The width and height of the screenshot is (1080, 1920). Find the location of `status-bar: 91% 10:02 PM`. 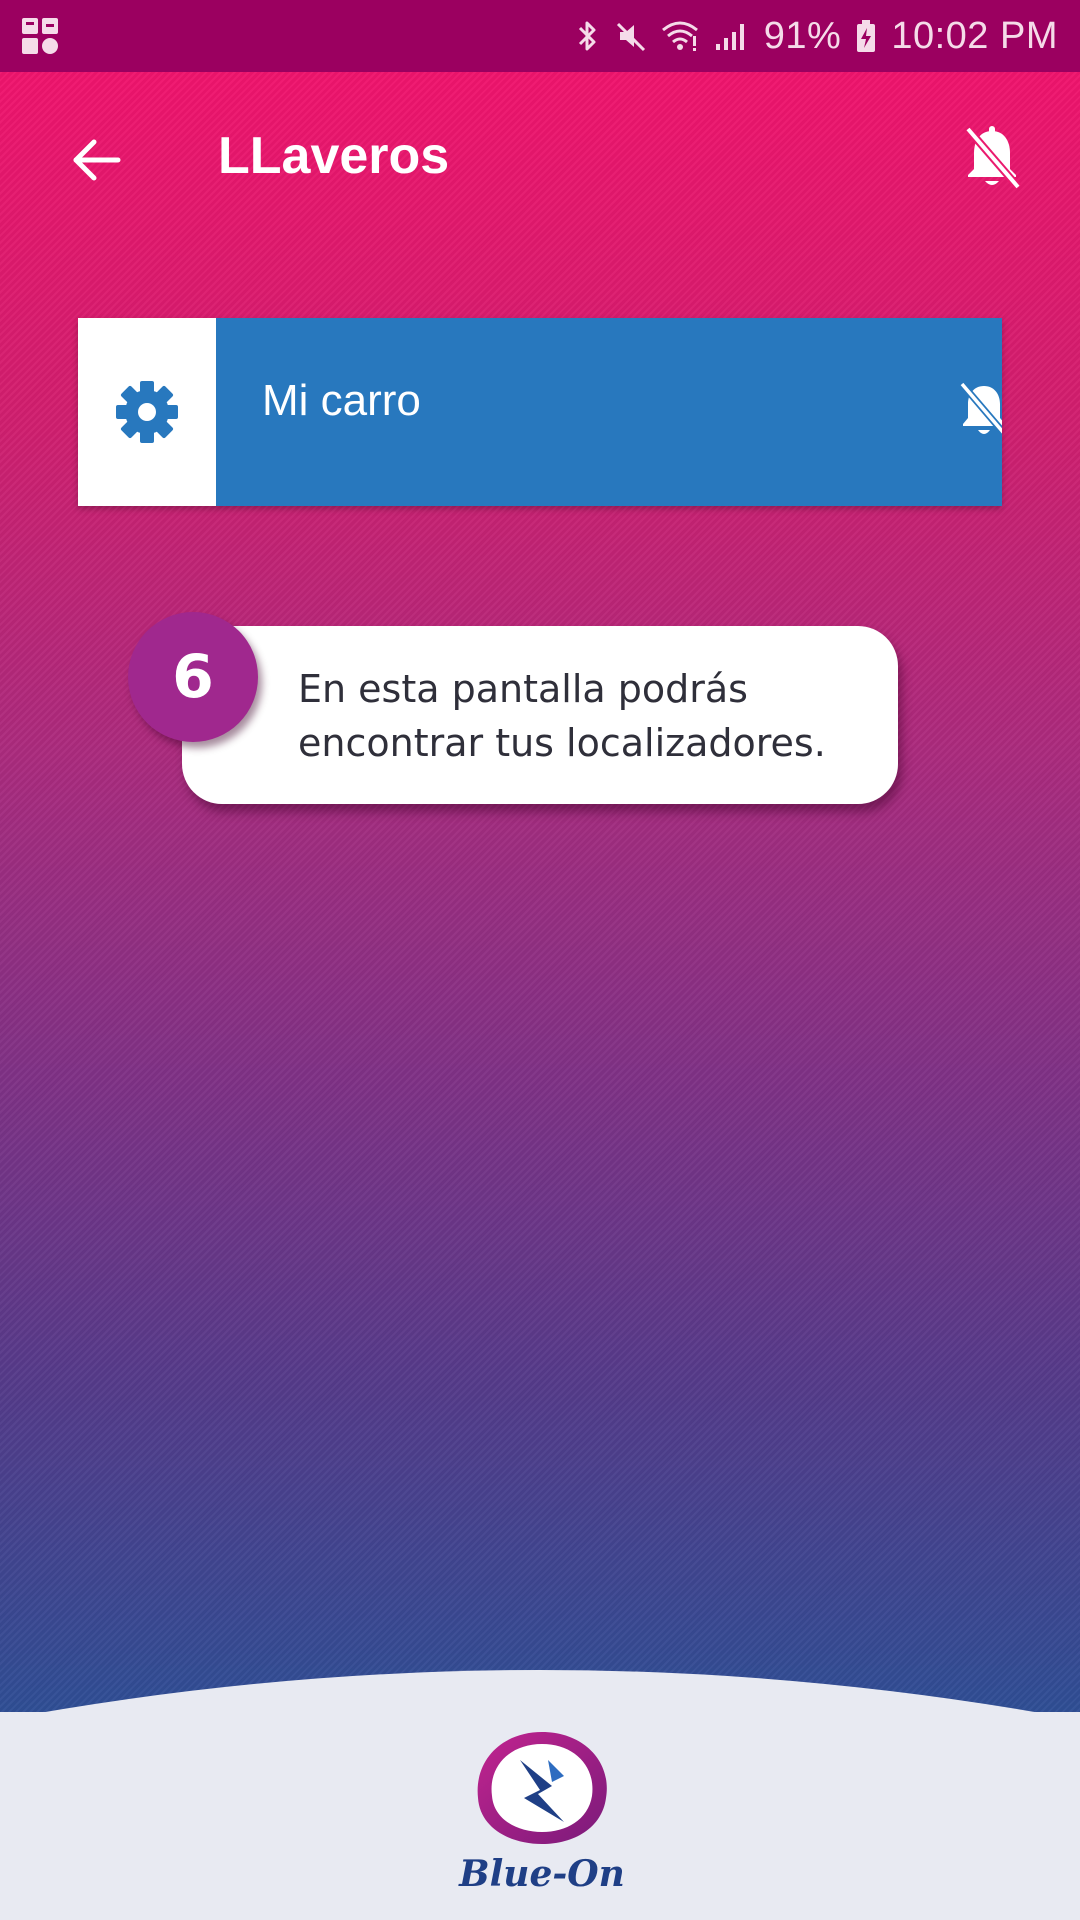

status-bar: 91% 10:02 PM is located at coordinates (540, 36).